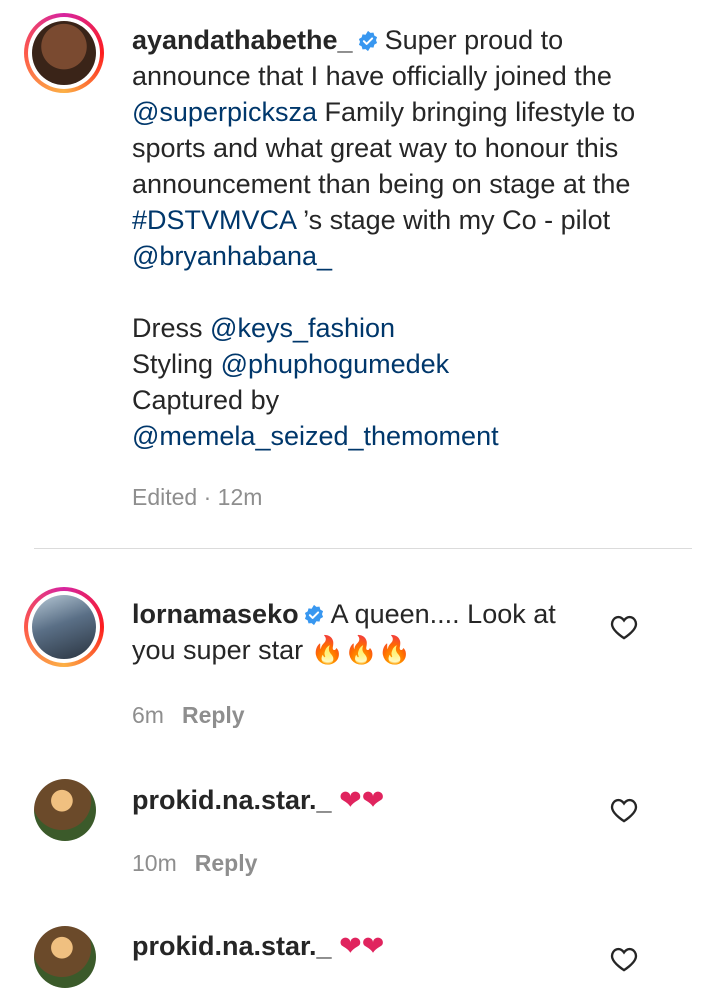 Image resolution: width=720 pixels, height=988 pixels. Describe the element at coordinates (214, 220) in the screenshot. I see `hashtag-link: #DSTVMVCA` at that location.